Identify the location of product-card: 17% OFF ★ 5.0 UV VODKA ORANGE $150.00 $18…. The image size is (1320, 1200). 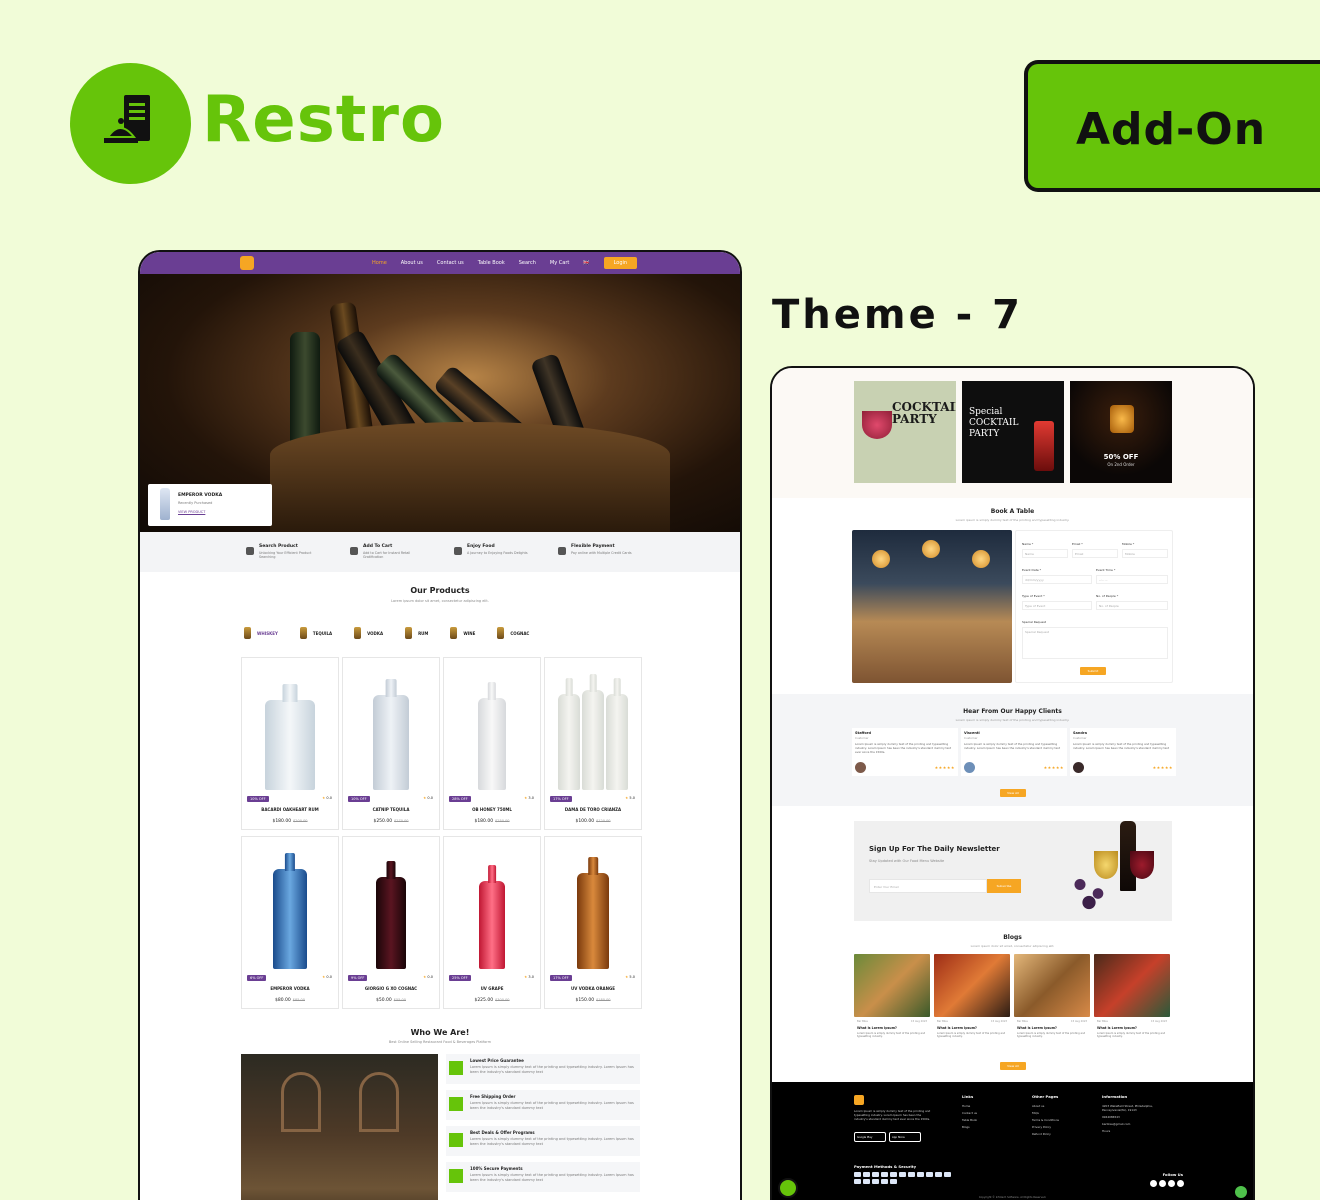
(593, 922).